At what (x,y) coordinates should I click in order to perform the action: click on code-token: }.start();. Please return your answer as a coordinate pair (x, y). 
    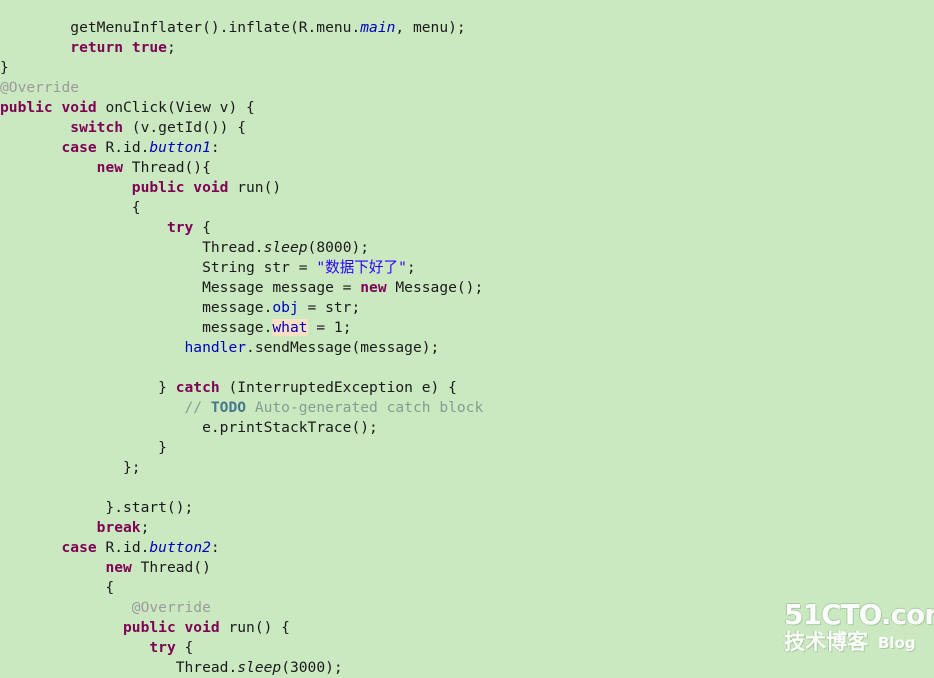
    Looking at the image, I should click on (97, 507).